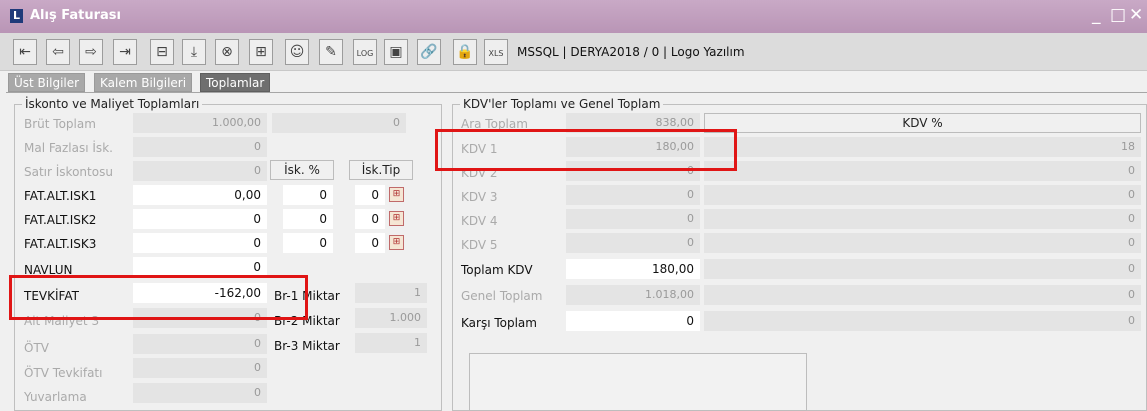 The width and height of the screenshot is (1147, 411). I want to click on xls-export-button: XLS, so click(496, 52).